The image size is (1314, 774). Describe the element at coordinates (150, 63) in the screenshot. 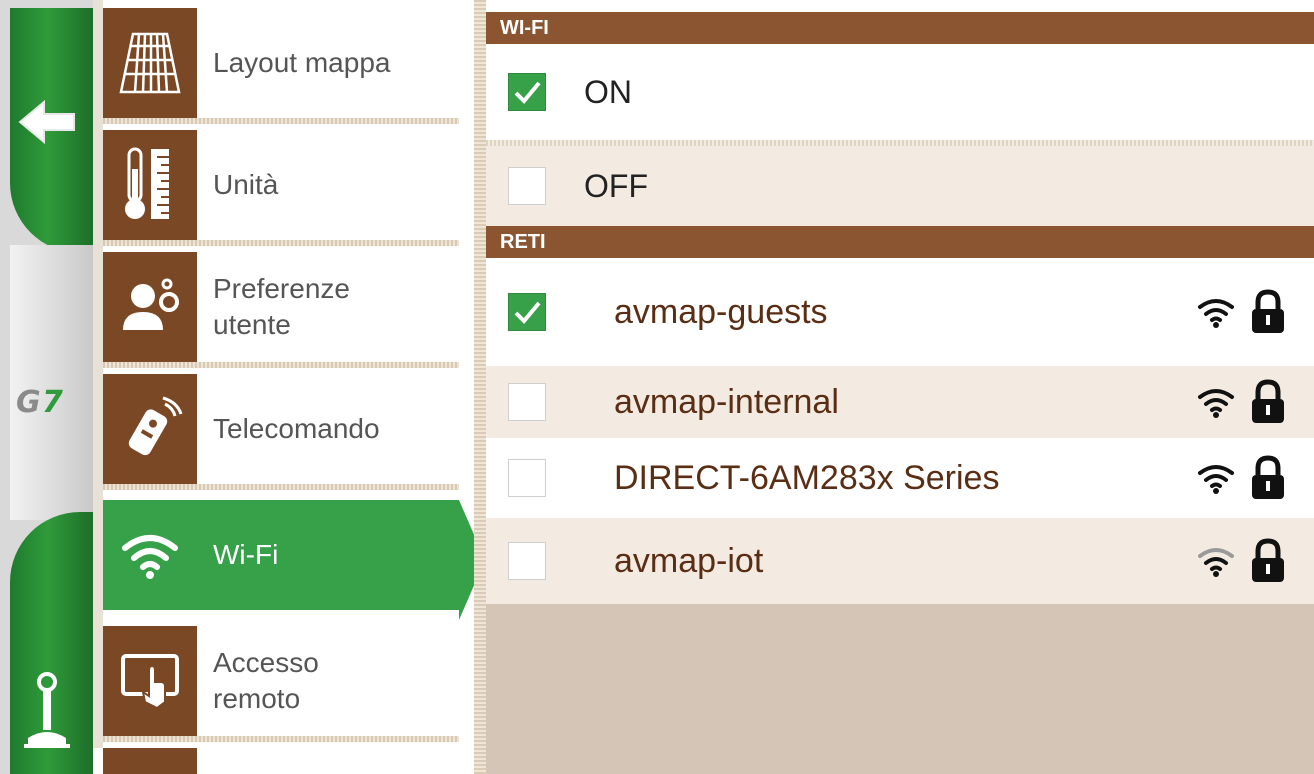

I see `map-layout-icon` at that location.